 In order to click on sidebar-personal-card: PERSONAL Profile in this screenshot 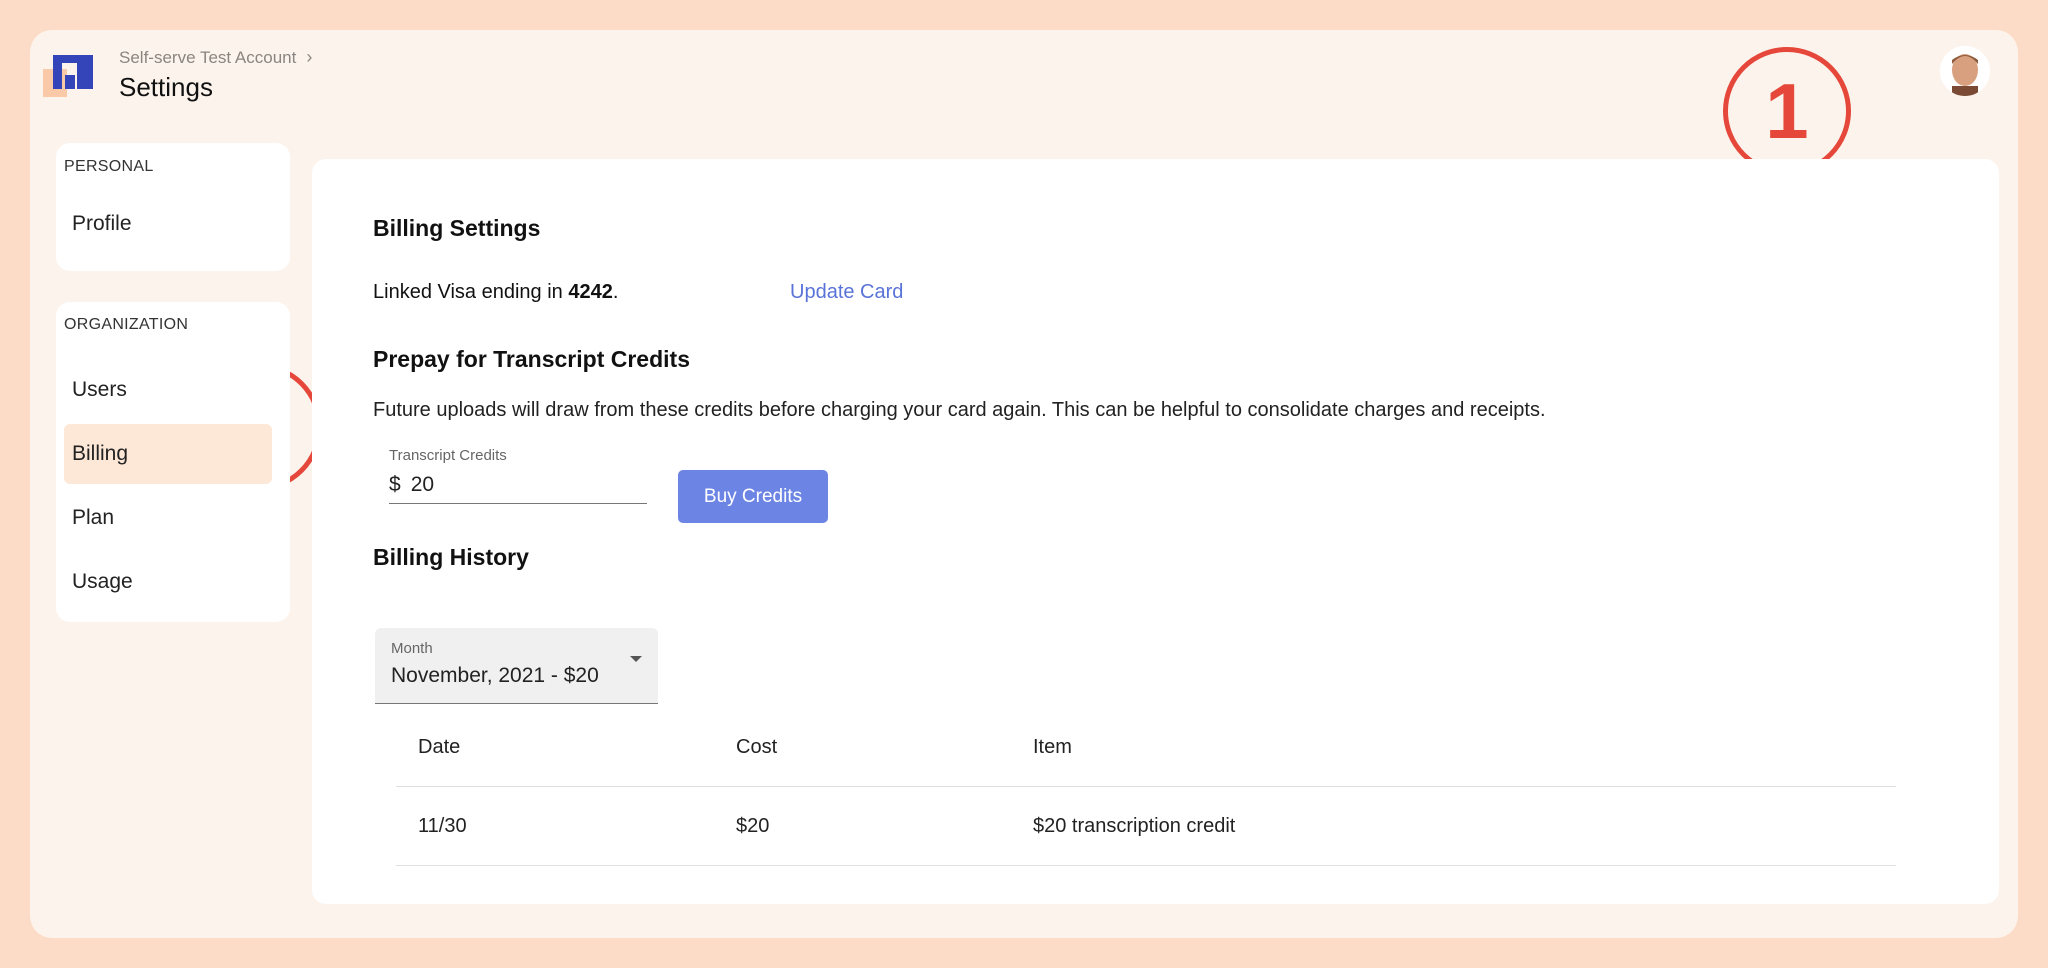, I will do `click(173, 207)`.